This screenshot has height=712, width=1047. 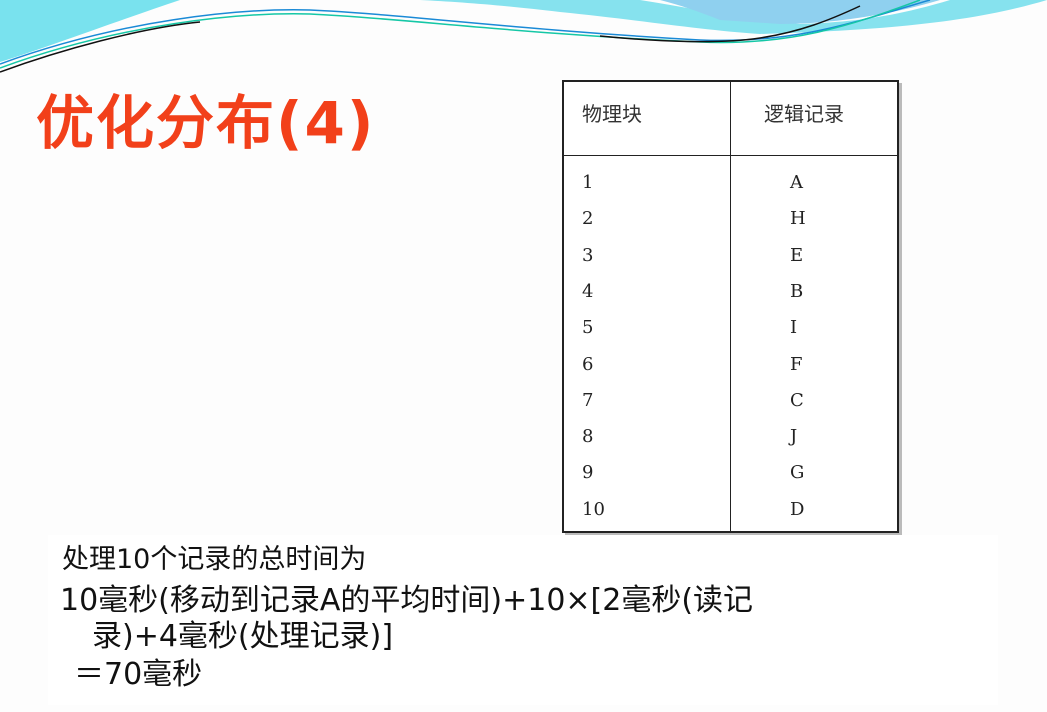 What do you see at coordinates (794, 437) in the screenshot?
I see `logical-record-cell: J` at bounding box center [794, 437].